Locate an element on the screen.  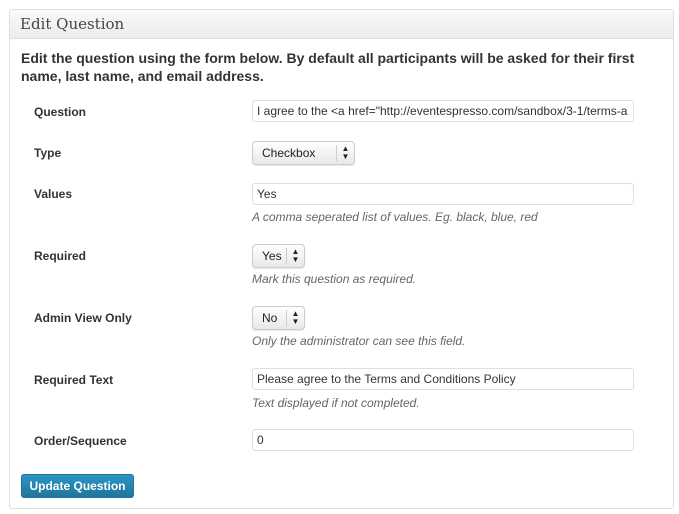
order-input: 0 is located at coordinates (443, 440).